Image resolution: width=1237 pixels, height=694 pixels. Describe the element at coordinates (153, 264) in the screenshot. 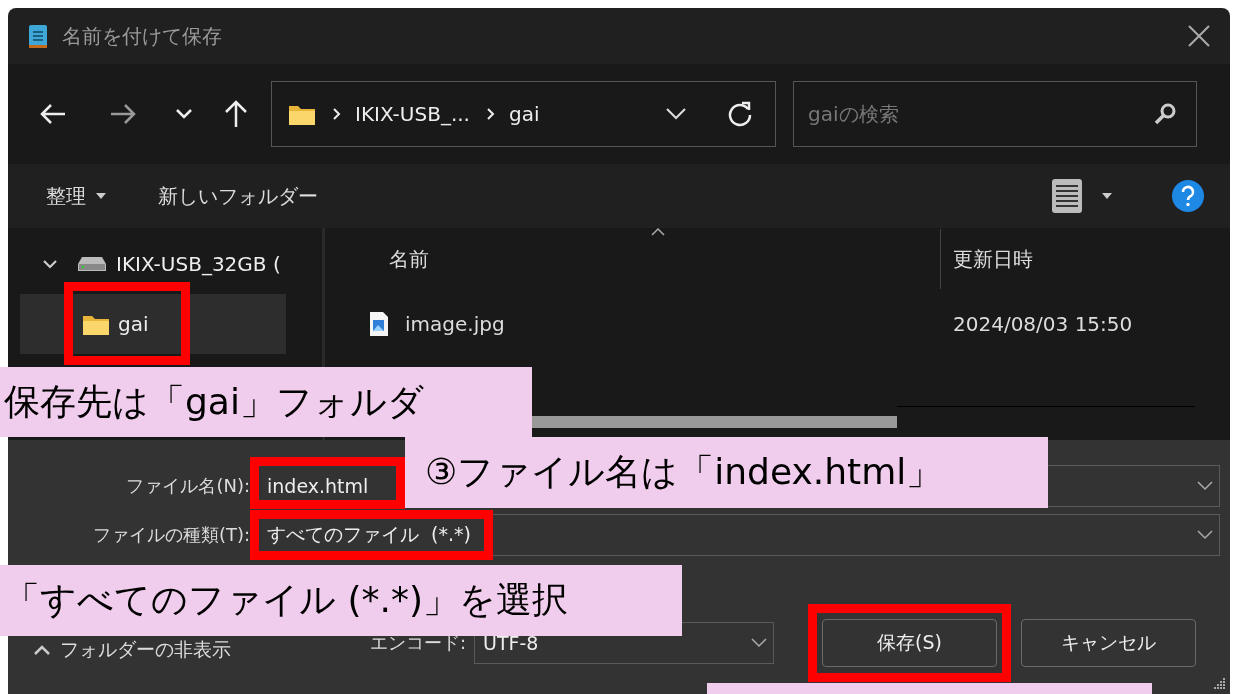

I see `tree-item: IKIX-USB_32GB (` at that location.